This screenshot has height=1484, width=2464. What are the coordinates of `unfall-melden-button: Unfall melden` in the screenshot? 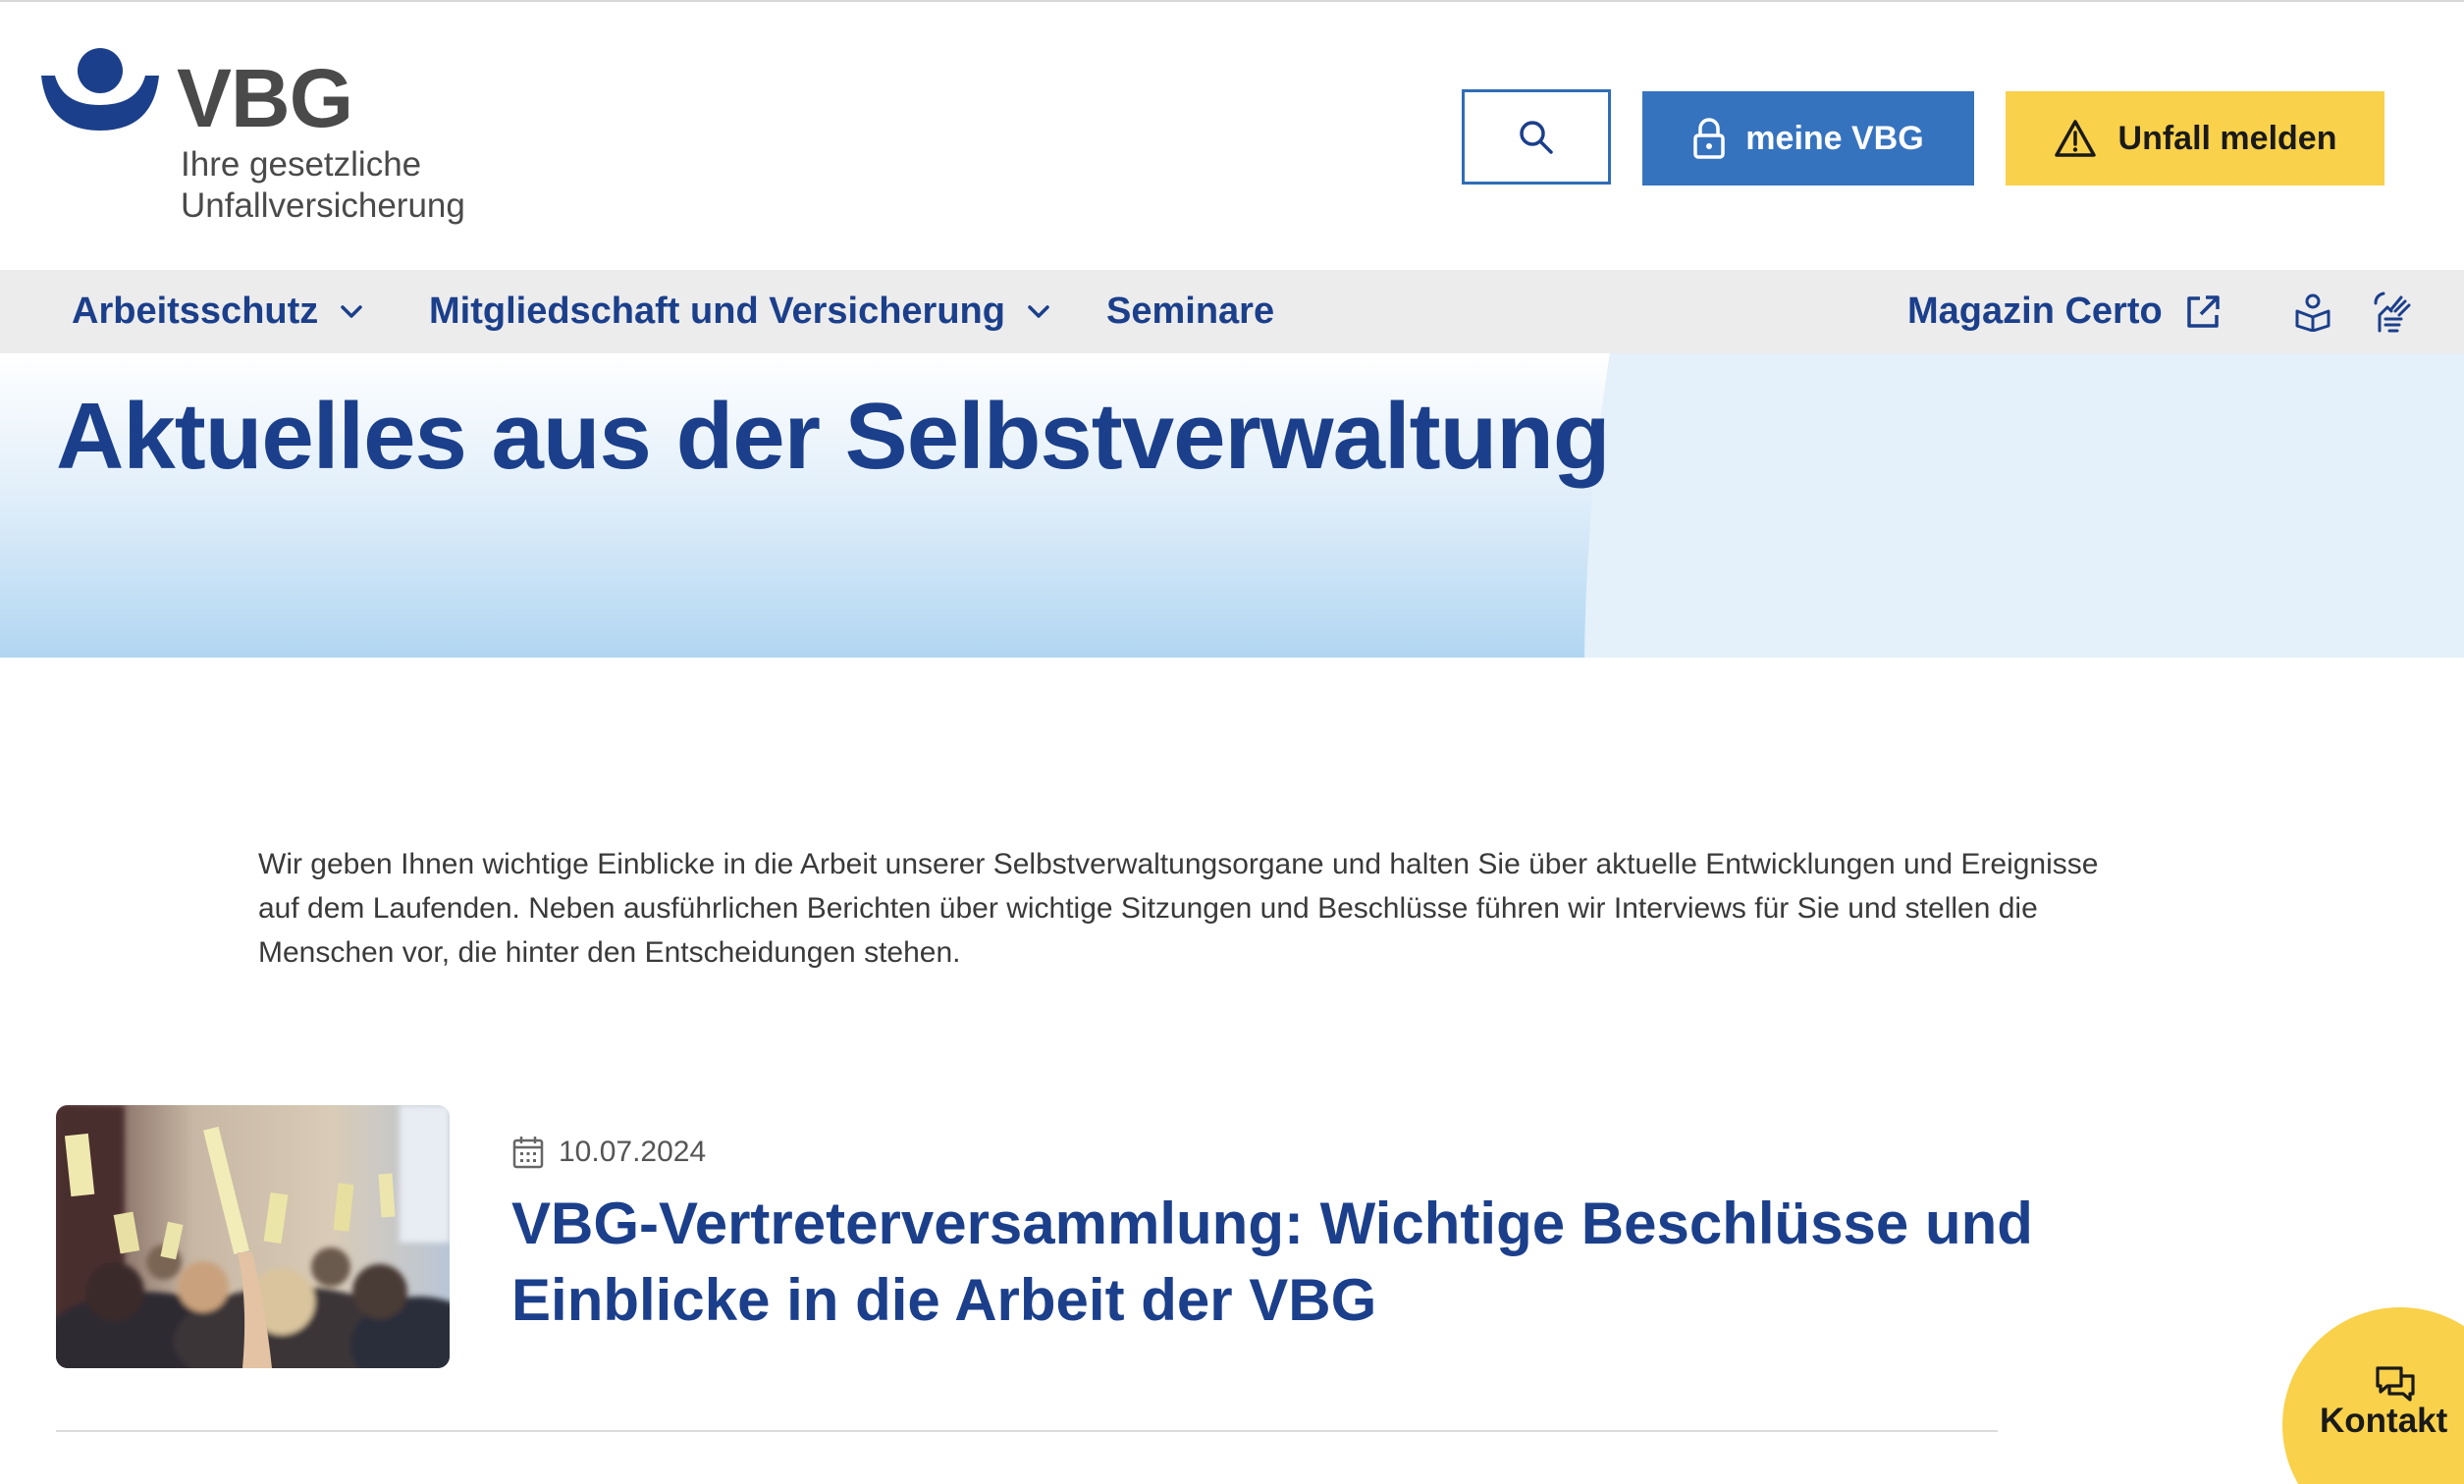 It's located at (2195, 138).